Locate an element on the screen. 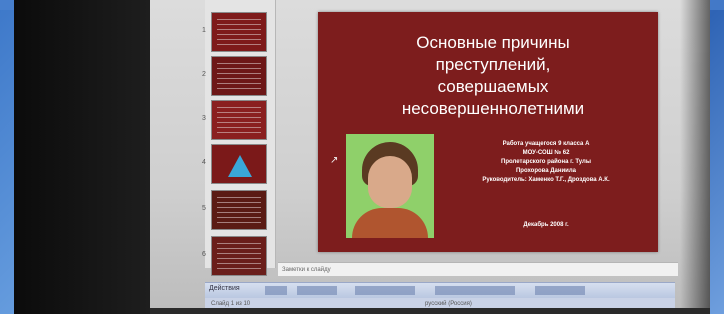  thumbnail-number: 2 is located at coordinates (204, 74).